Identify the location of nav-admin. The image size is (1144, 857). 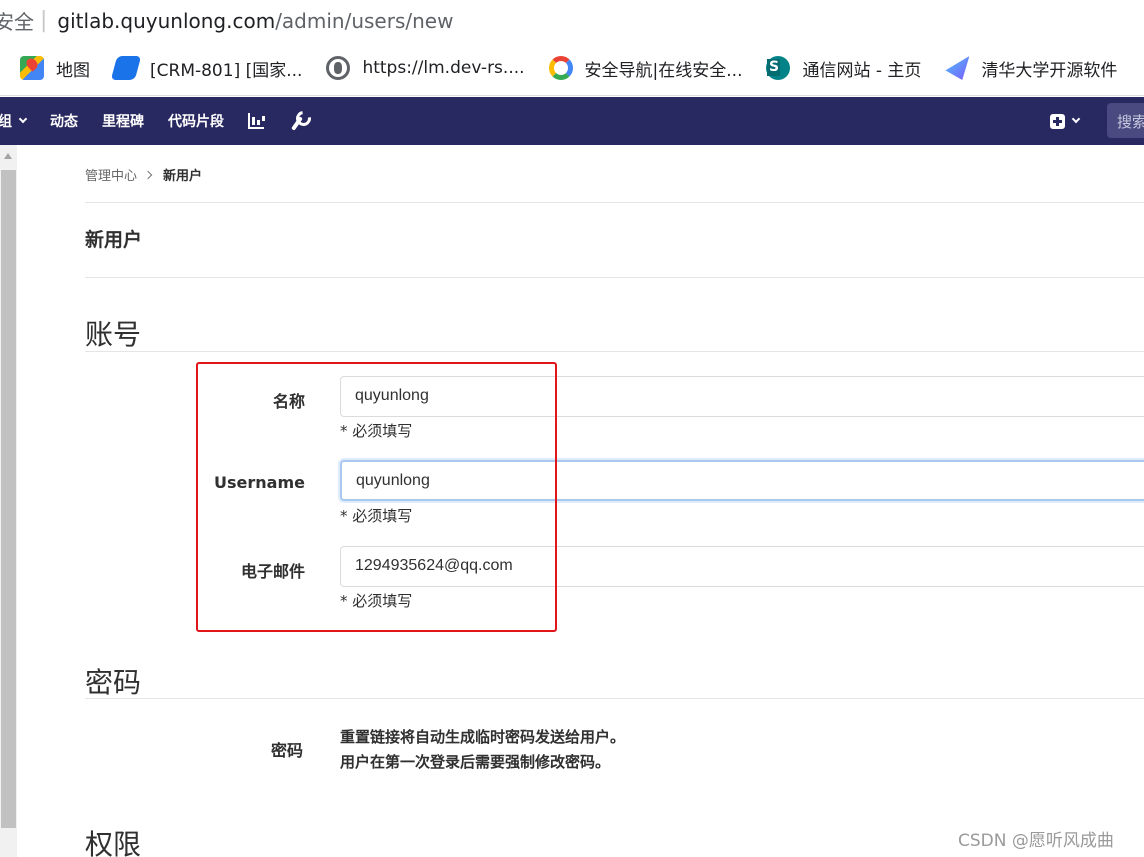
(297, 121).